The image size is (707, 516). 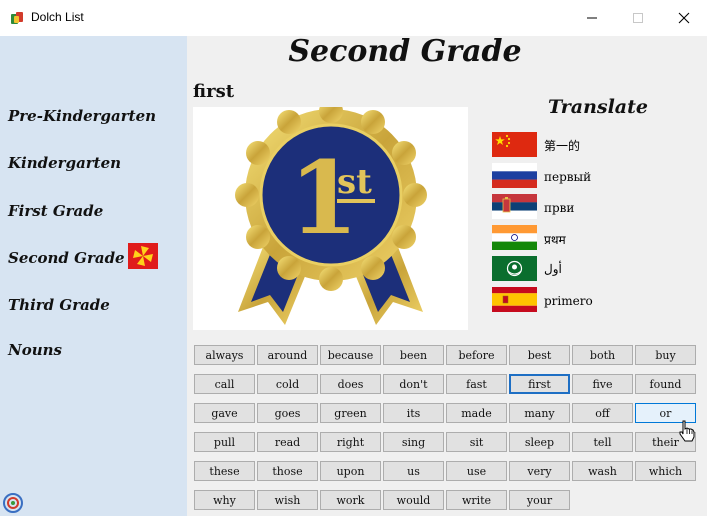 What do you see at coordinates (476, 500) in the screenshot?
I see `word-button-write: write` at bounding box center [476, 500].